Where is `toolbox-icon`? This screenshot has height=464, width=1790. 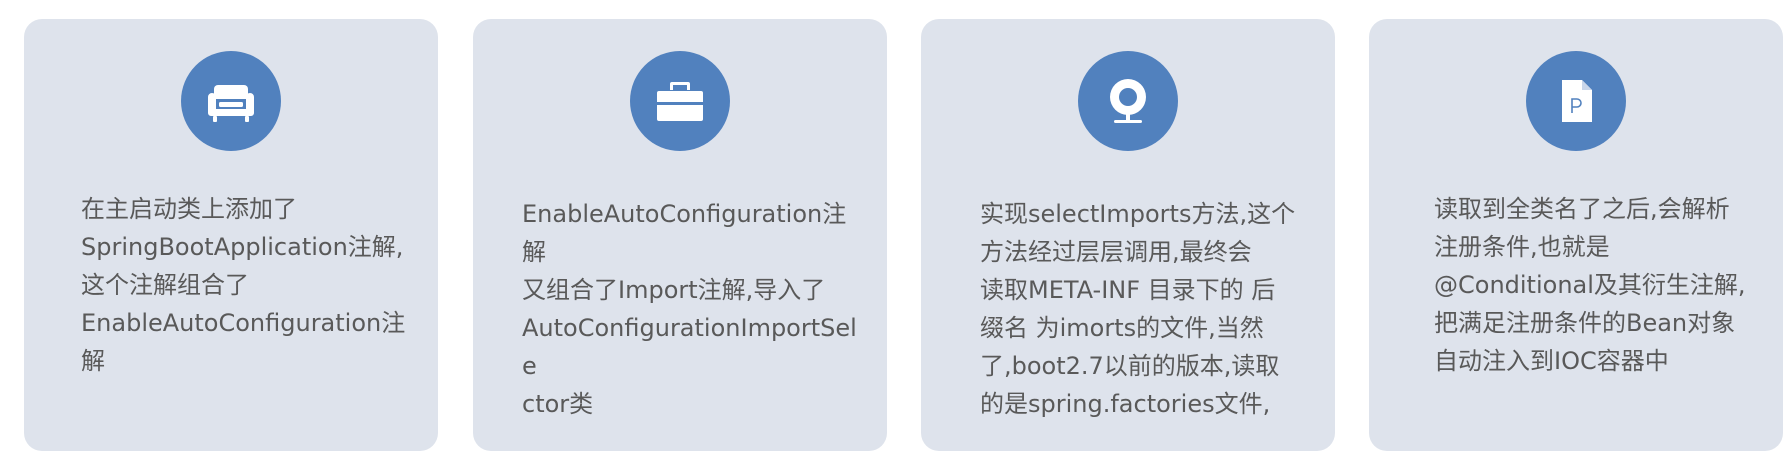
toolbox-icon is located at coordinates (680, 101).